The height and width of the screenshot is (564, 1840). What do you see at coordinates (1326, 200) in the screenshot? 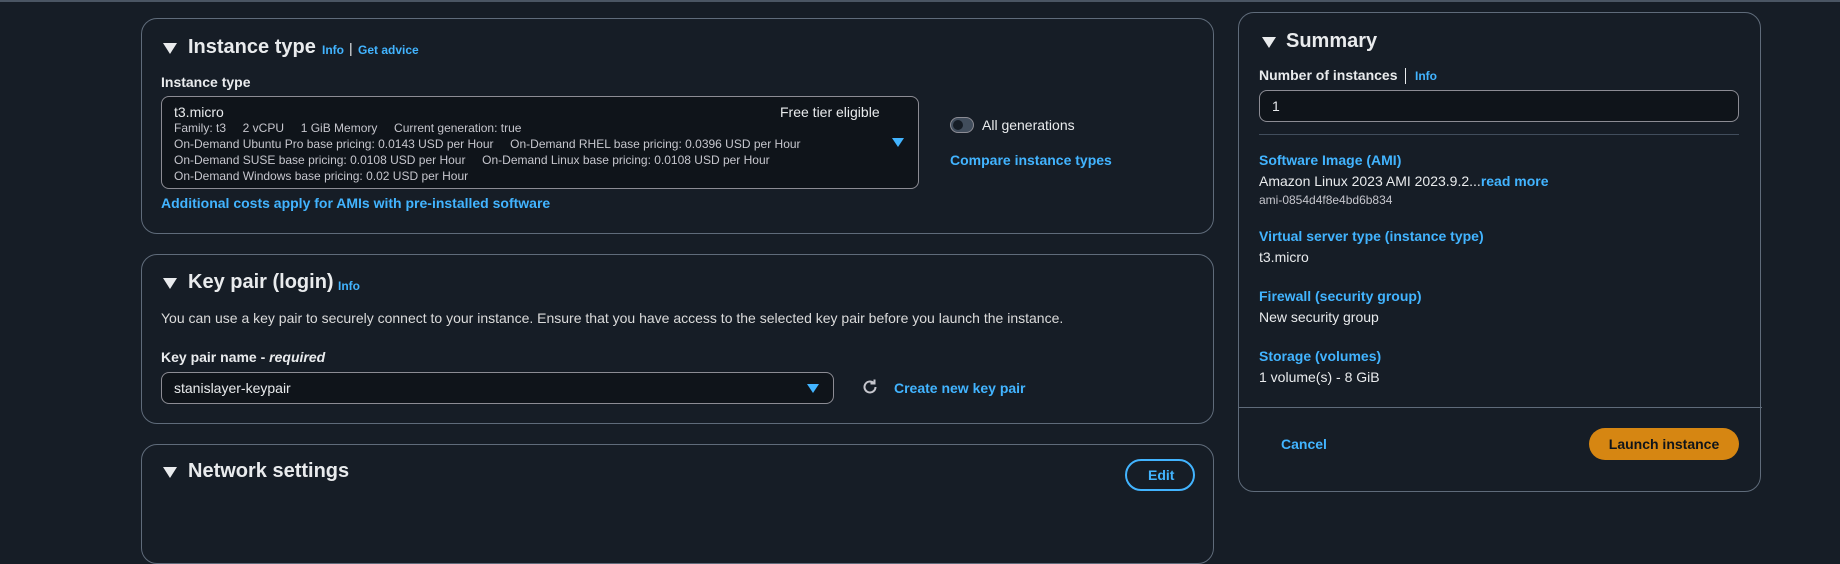
I see `ami-id: ami-0854d4f8e4bd6b834` at bounding box center [1326, 200].